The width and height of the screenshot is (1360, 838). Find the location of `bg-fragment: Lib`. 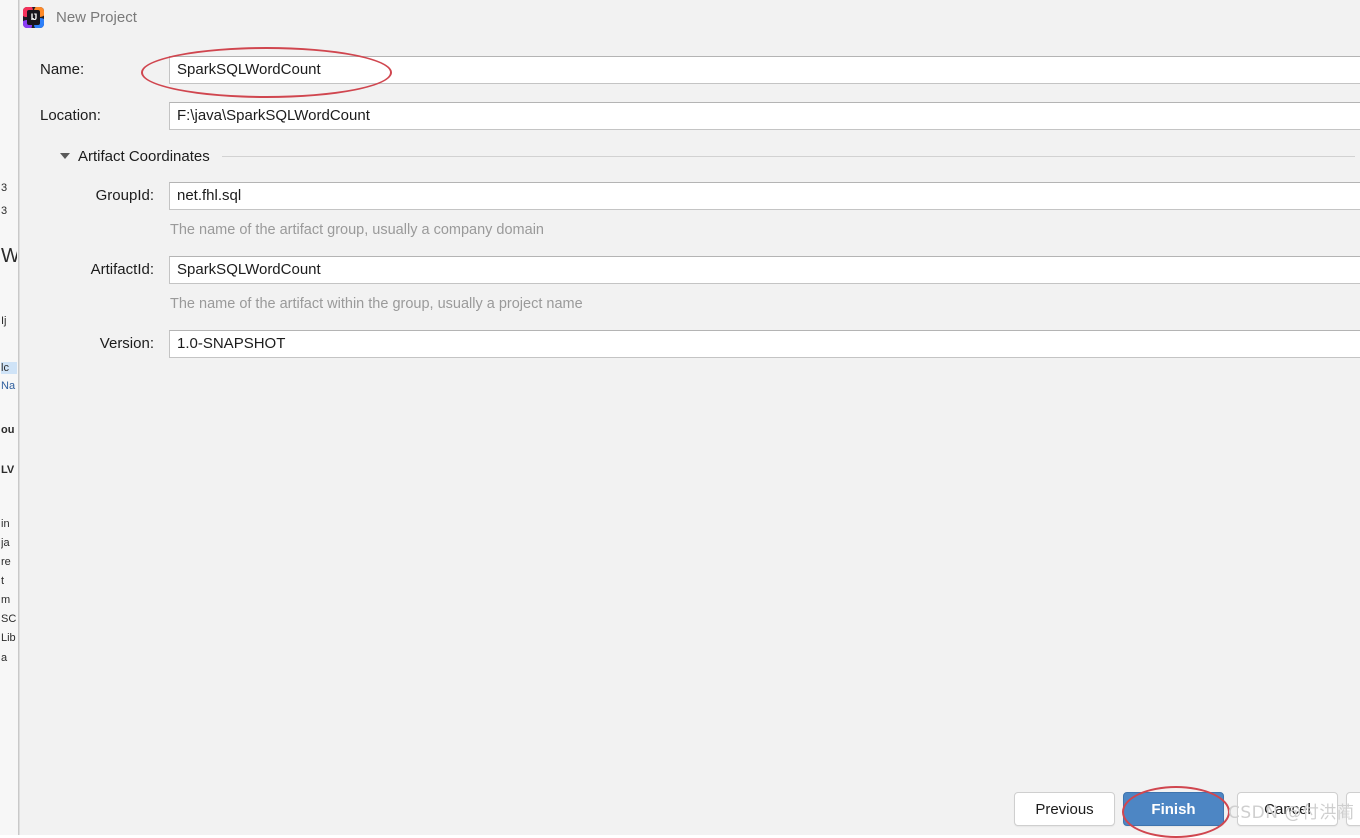

bg-fragment: Lib is located at coordinates (8, 638).